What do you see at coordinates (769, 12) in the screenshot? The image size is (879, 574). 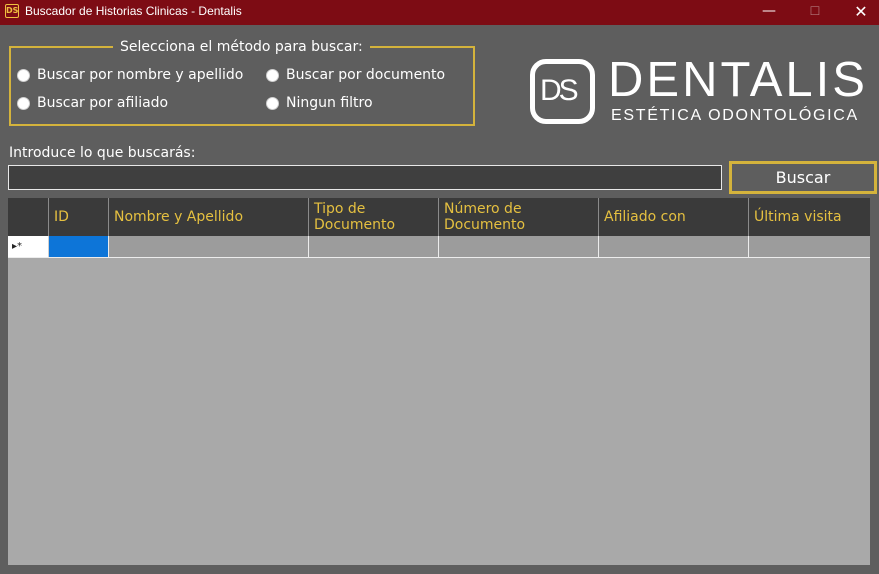 I see `minimize-button: —` at bounding box center [769, 12].